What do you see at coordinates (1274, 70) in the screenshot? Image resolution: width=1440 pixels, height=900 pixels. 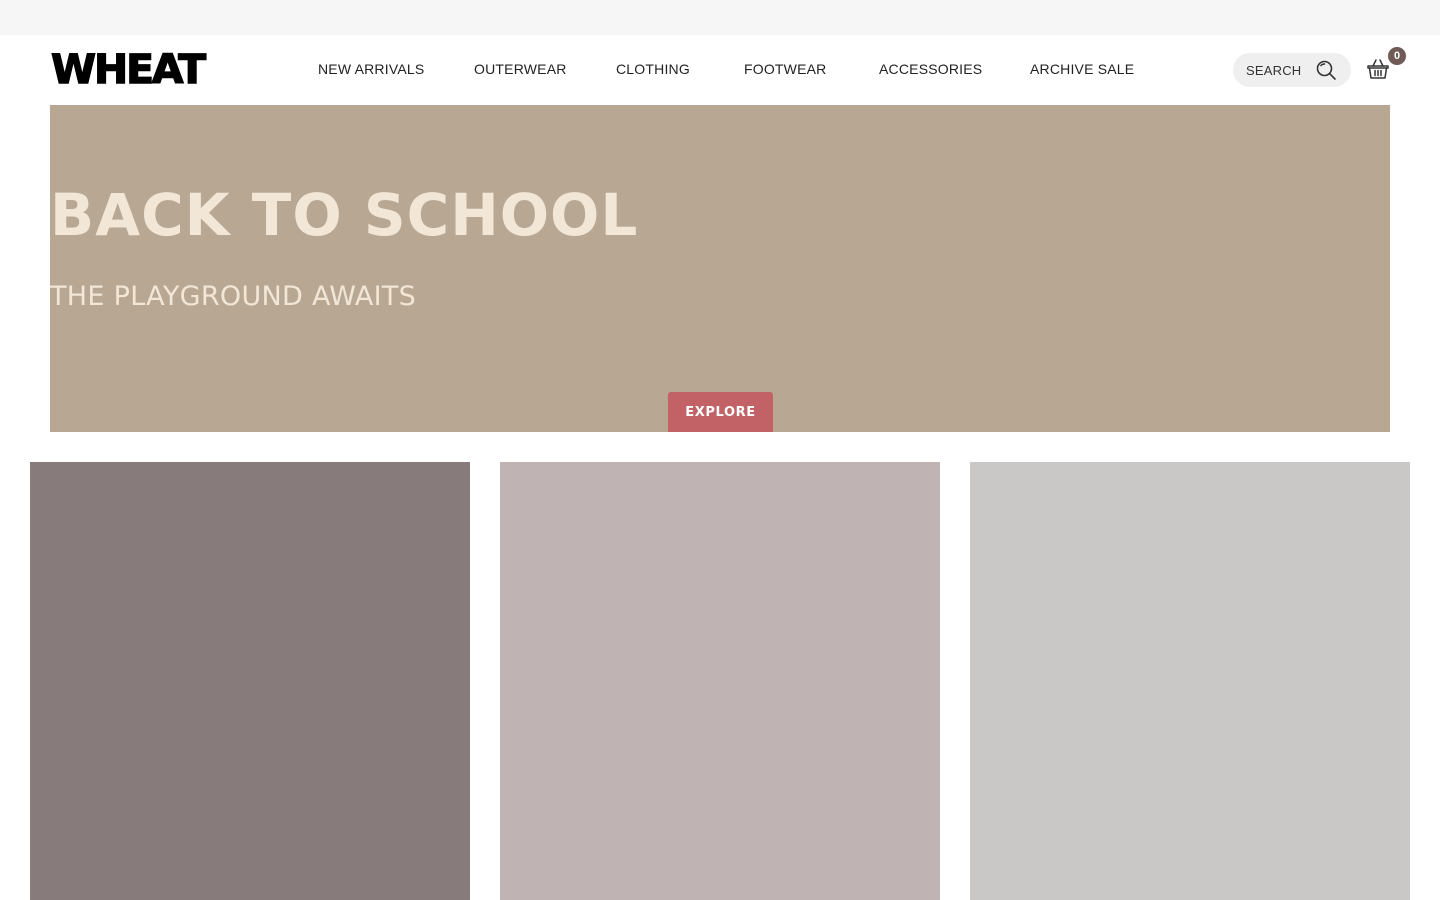 I see `search-label: SEARCH` at bounding box center [1274, 70].